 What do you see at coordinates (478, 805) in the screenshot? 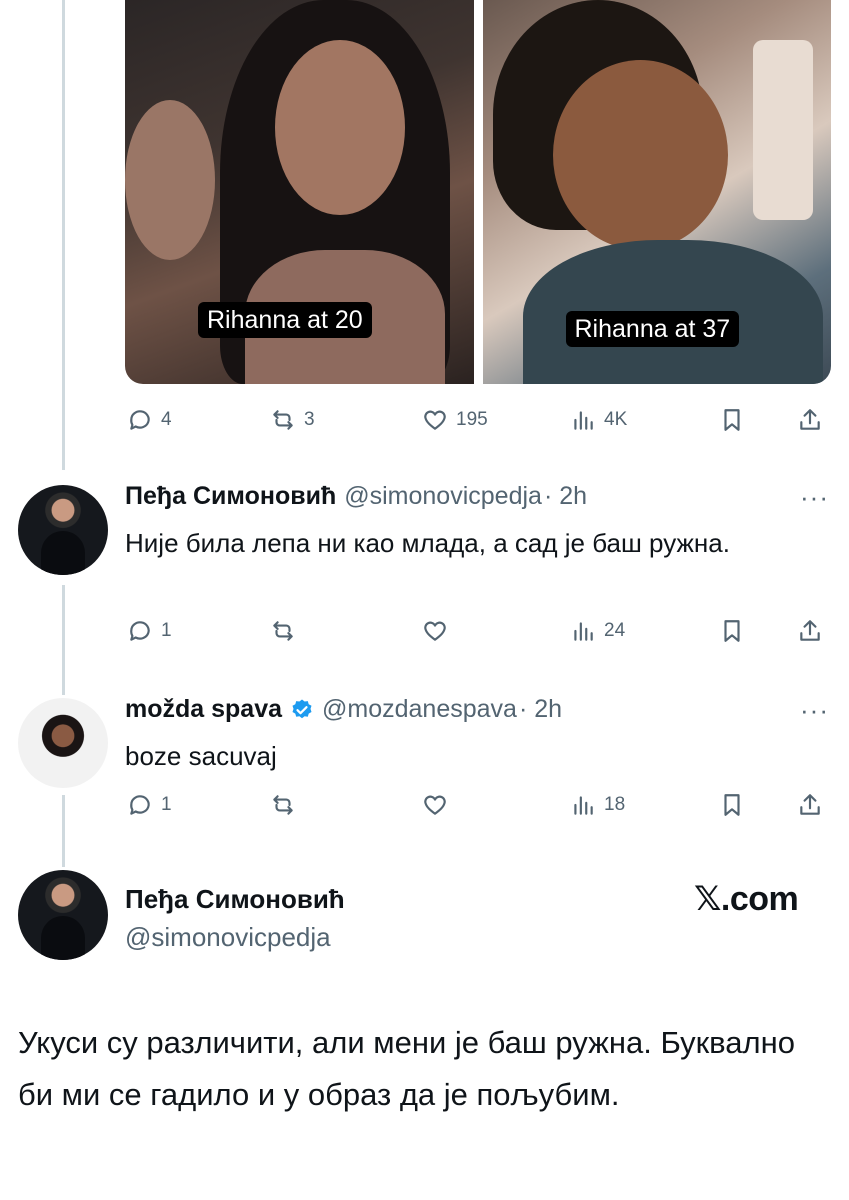
I see `reply-actions: 1 18` at bounding box center [478, 805].